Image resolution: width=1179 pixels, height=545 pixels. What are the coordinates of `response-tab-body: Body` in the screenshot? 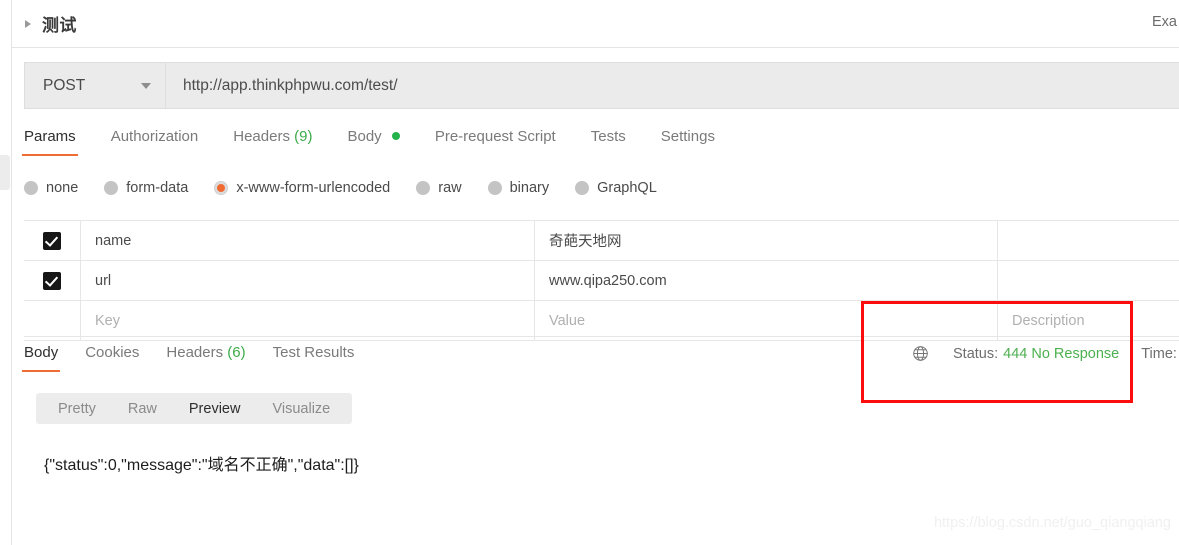 It's located at (41, 358).